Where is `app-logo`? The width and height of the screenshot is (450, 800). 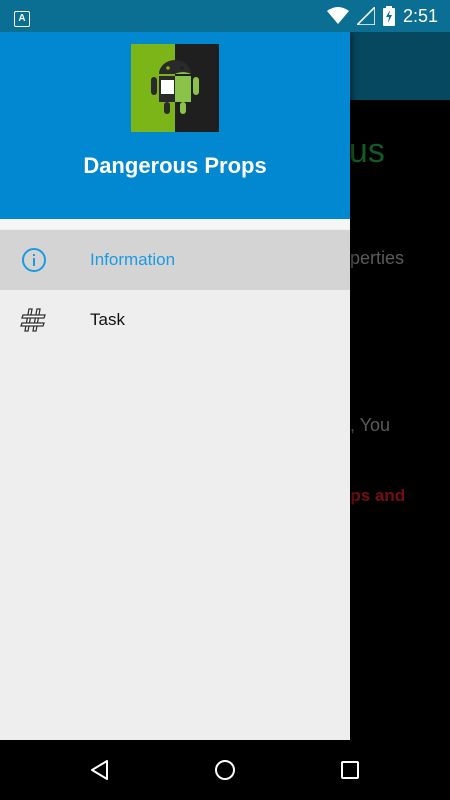 app-logo is located at coordinates (175, 88).